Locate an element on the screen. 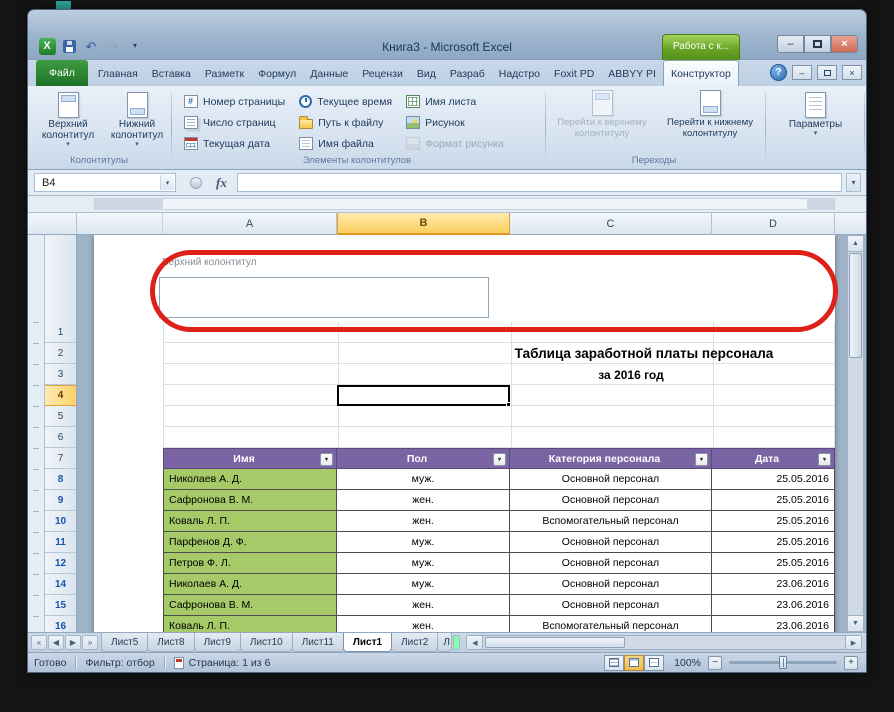 This screenshot has width=894, height=712. sheet-tab: Лист2 is located at coordinates (415, 642).